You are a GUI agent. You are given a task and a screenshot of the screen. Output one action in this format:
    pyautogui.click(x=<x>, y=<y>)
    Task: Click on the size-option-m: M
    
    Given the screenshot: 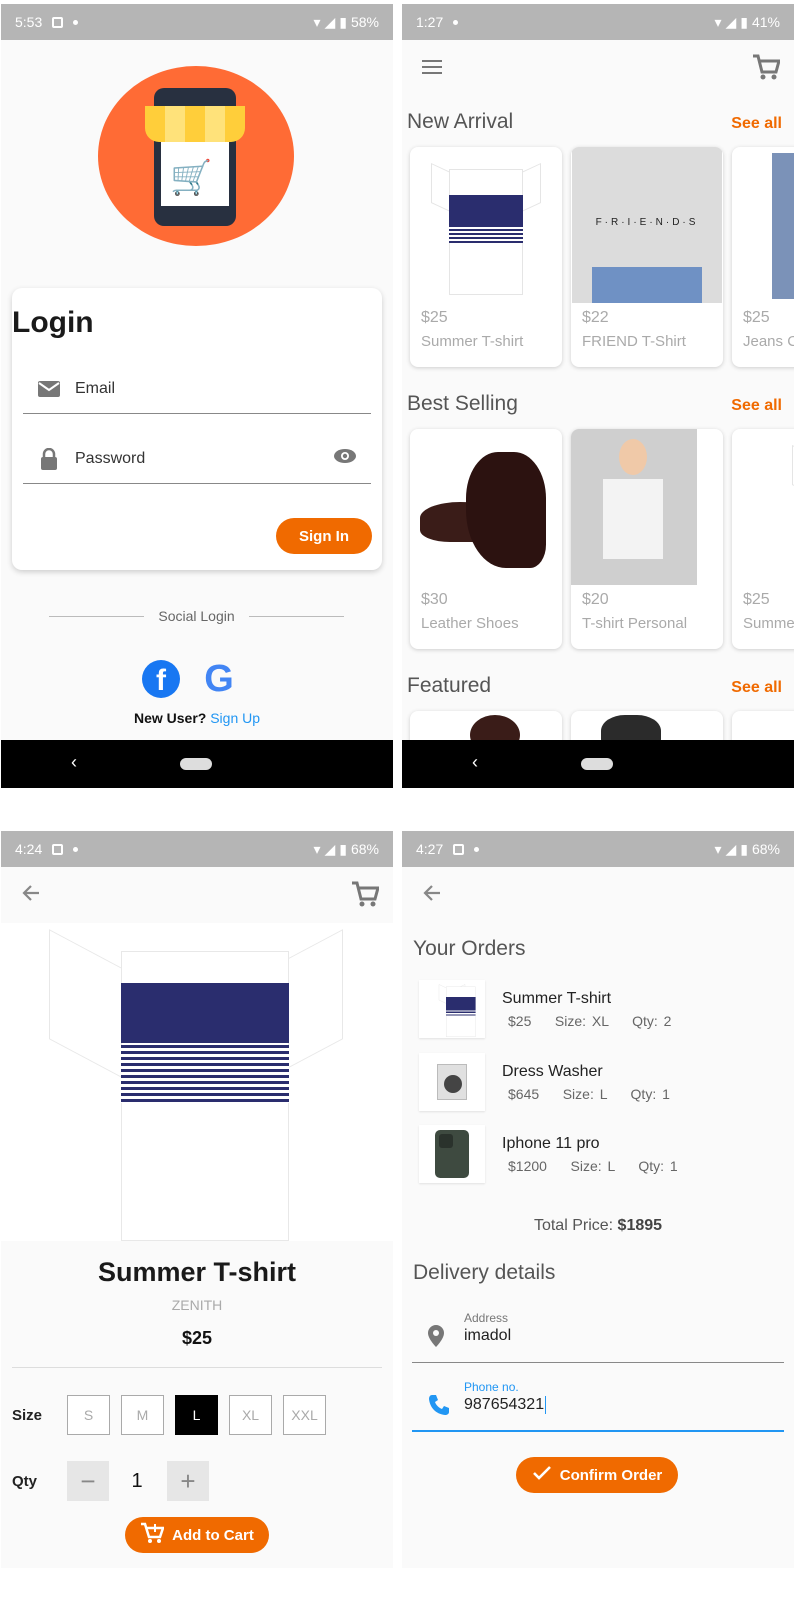 What is the action you would take?
    pyautogui.click(x=142, y=1415)
    